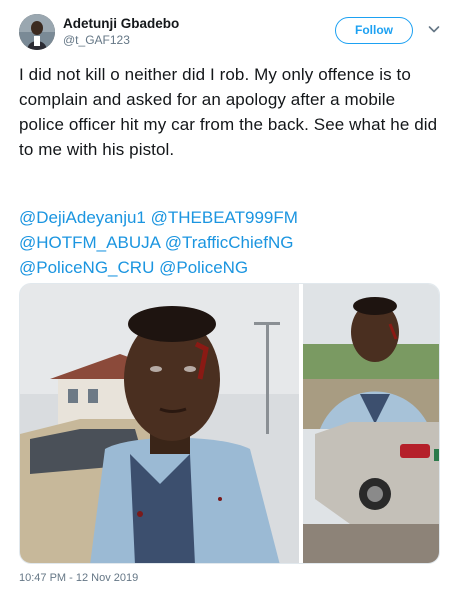 This screenshot has height=598, width=459. I want to click on mention-link: @DejiAdeyanju1, so click(82, 217).